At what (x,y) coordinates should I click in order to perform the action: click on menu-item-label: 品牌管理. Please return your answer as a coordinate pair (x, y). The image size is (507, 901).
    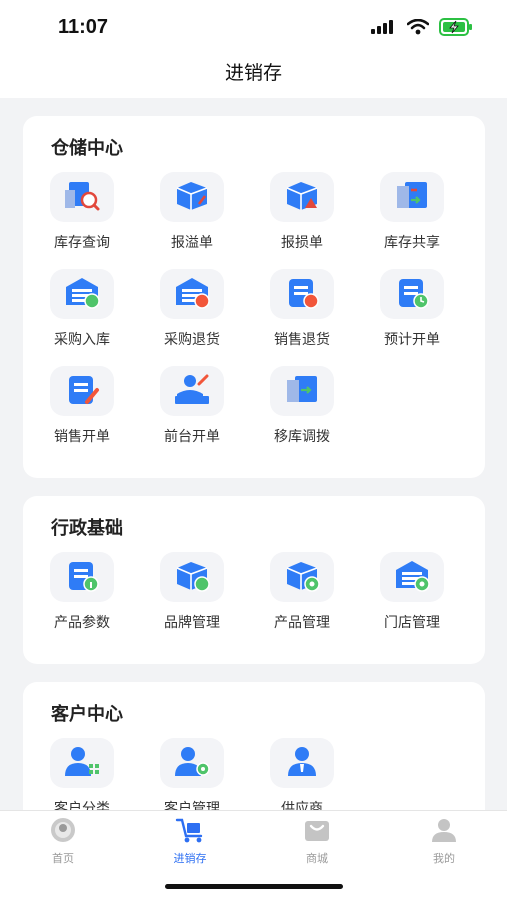
    Looking at the image, I should click on (192, 622).